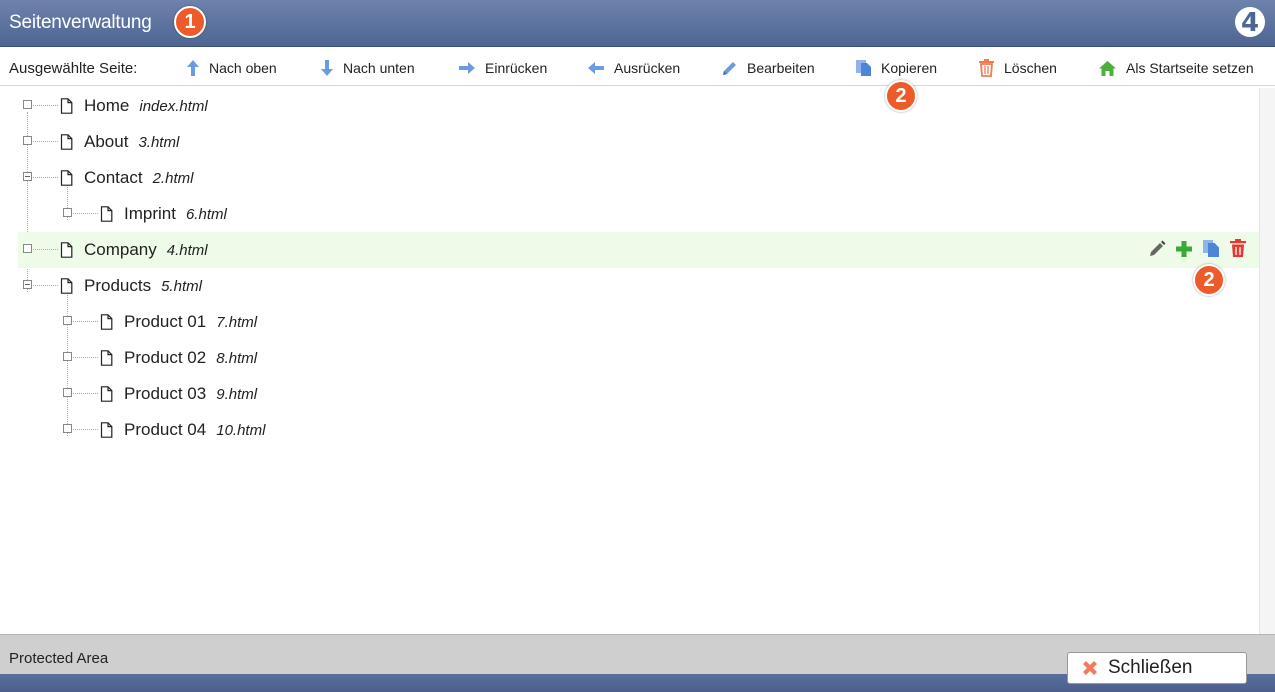  Describe the element at coordinates (638, 430) in the screenshot. I see `tree-row: Product 04 10.html` at that location.